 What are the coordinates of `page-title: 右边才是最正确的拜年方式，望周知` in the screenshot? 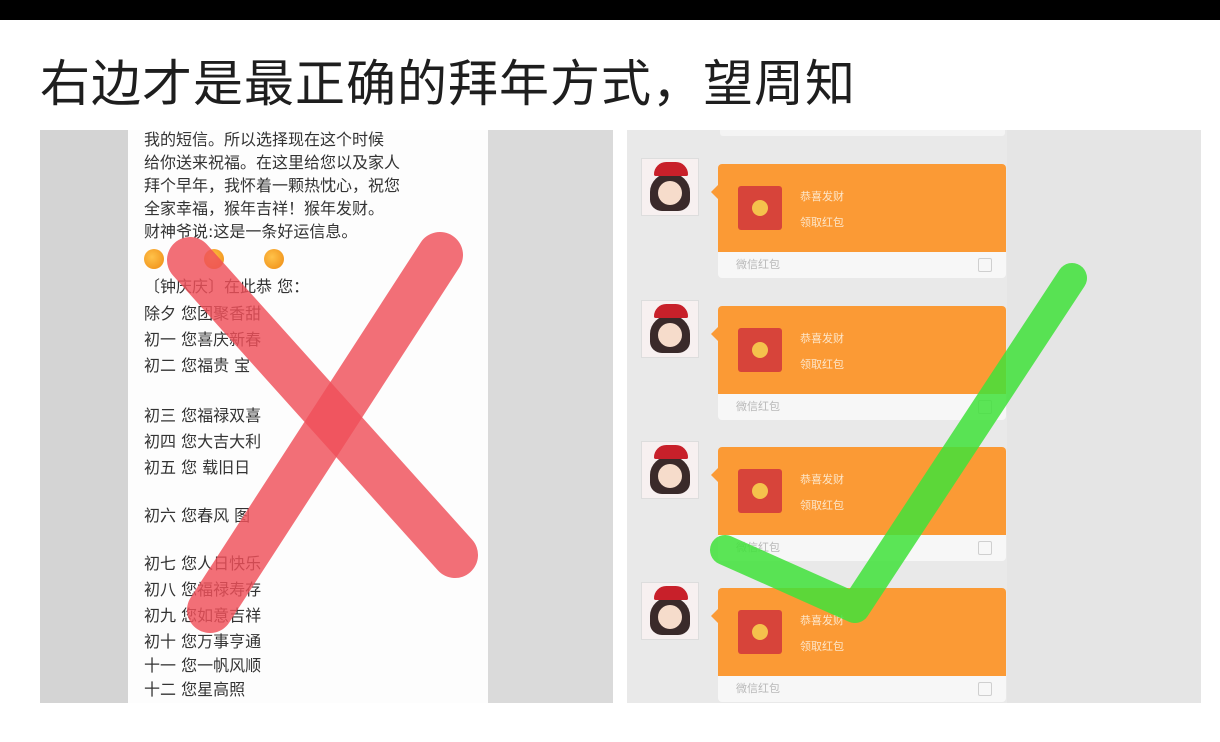 It's located at (448, 84).